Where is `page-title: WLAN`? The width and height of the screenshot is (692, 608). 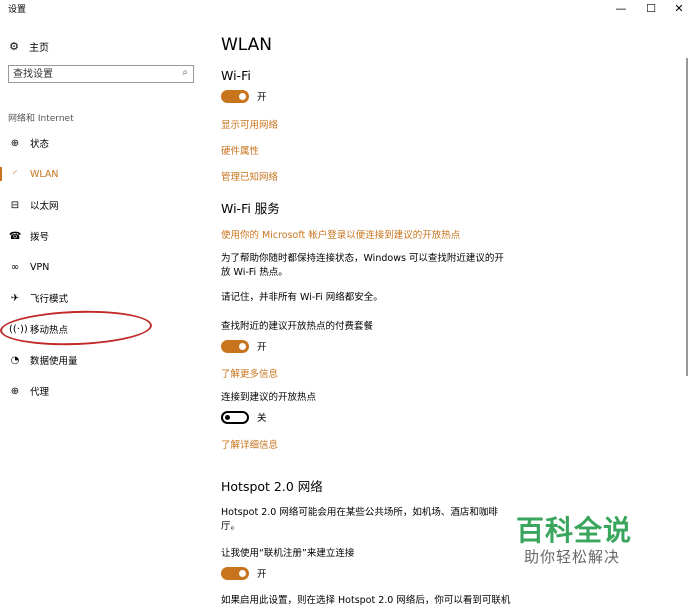 page-title: WLAN is located at coordinates (247, 45).